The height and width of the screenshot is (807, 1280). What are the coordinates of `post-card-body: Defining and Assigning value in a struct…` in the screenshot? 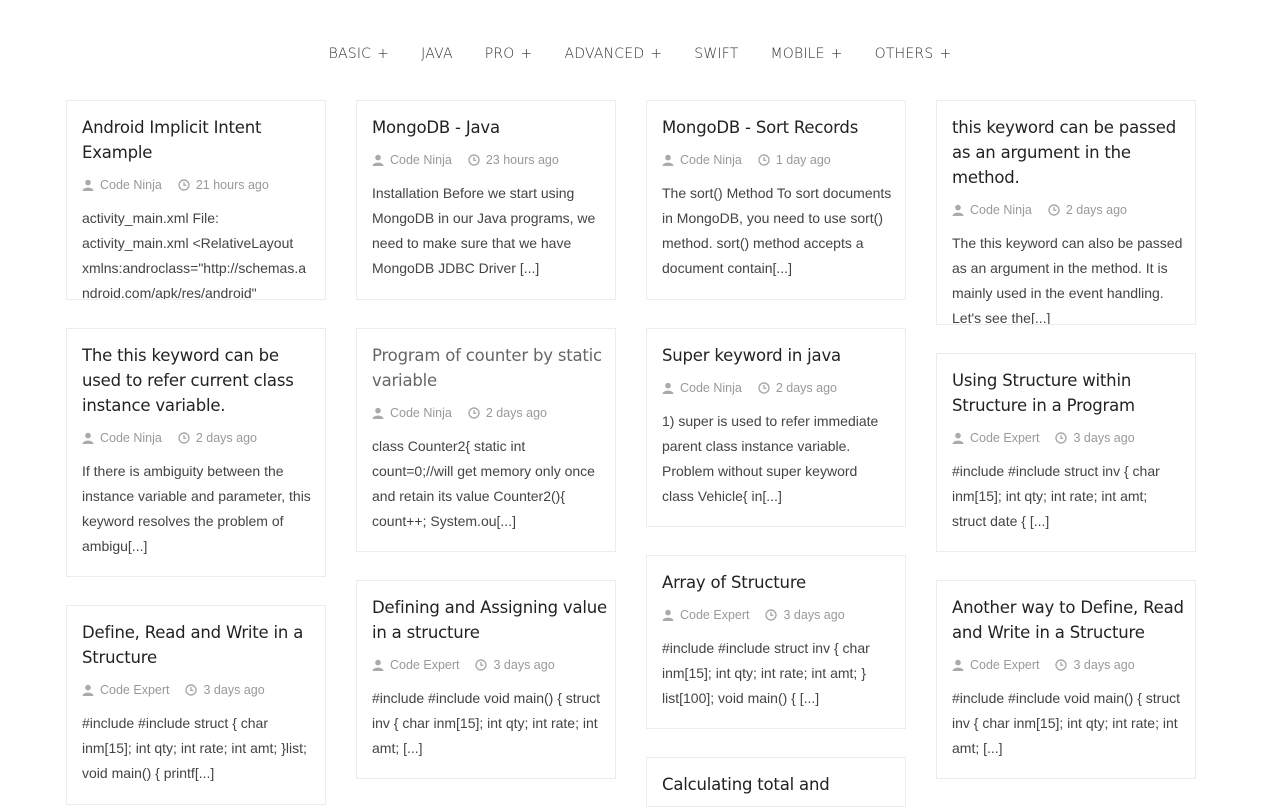 It's located at (486, 671).